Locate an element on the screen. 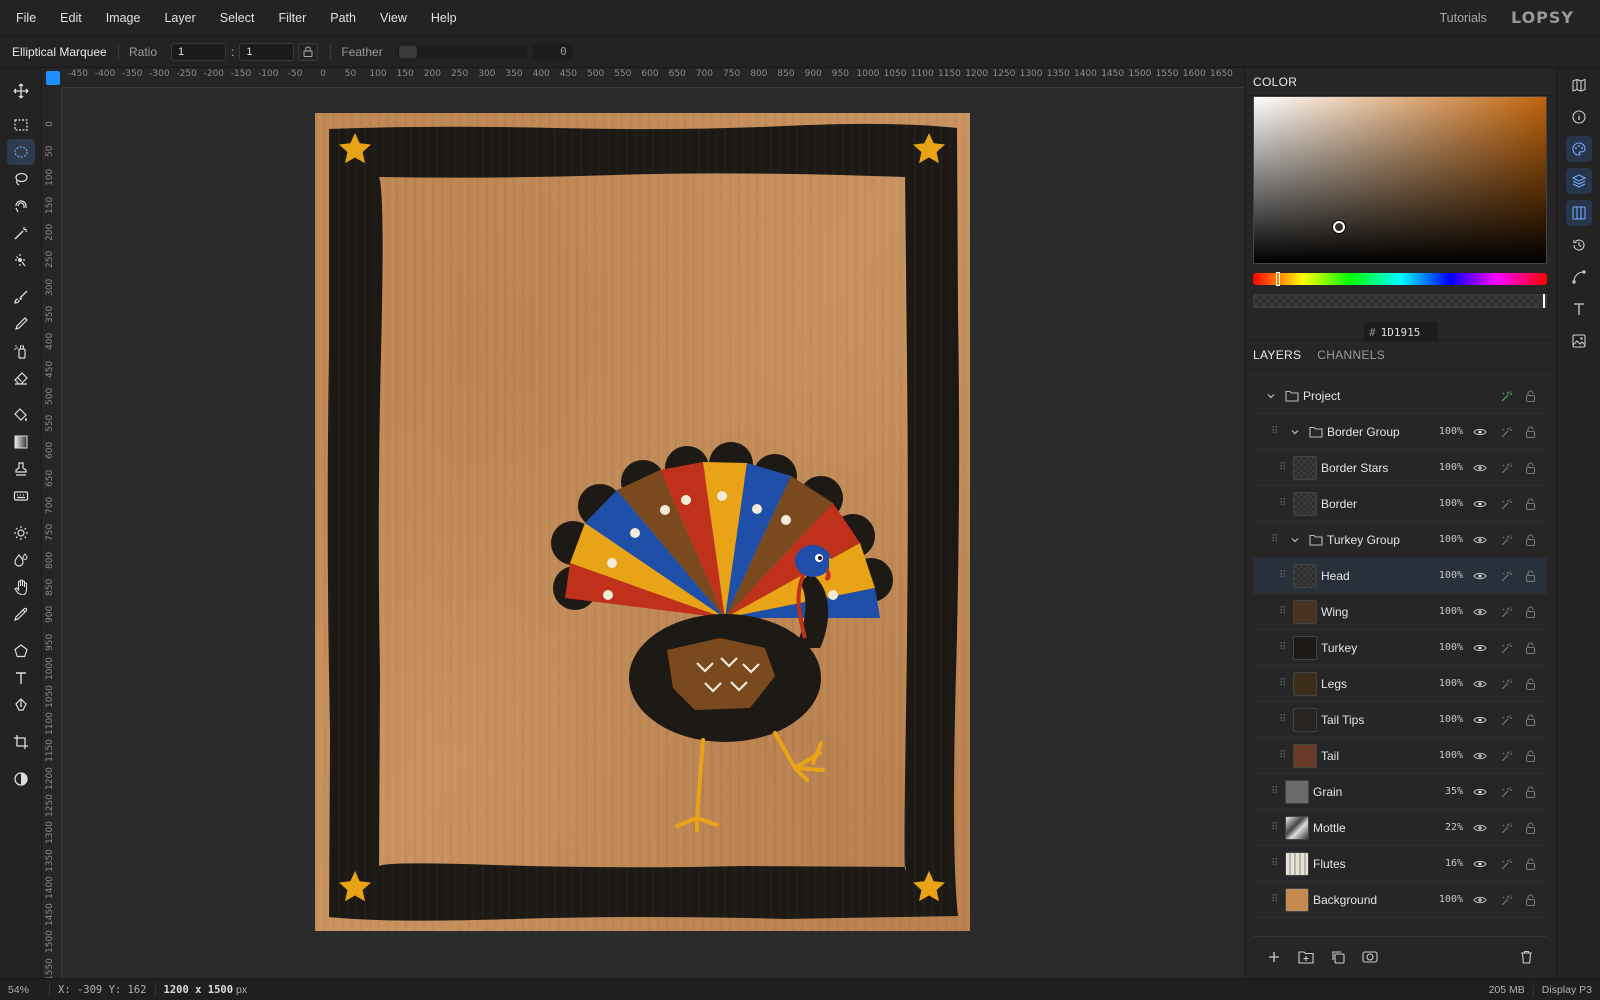 The width and height of the screenshot is (1600, 1000). layer-name: Border Stars is located at coordinates (1354, 468).